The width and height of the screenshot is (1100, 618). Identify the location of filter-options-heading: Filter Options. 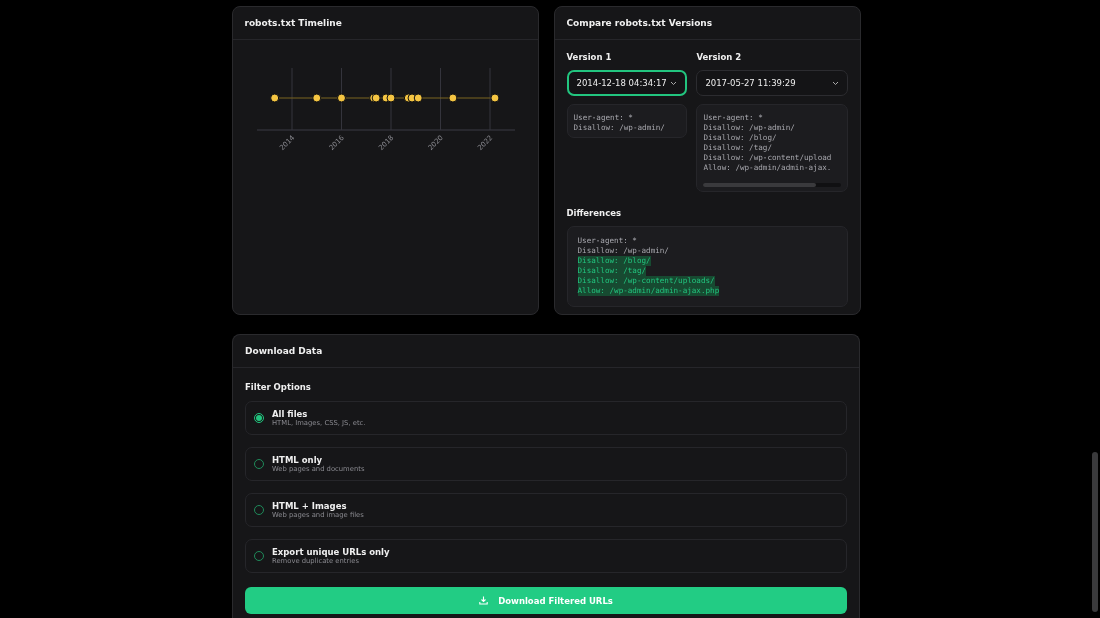
(278, 387).